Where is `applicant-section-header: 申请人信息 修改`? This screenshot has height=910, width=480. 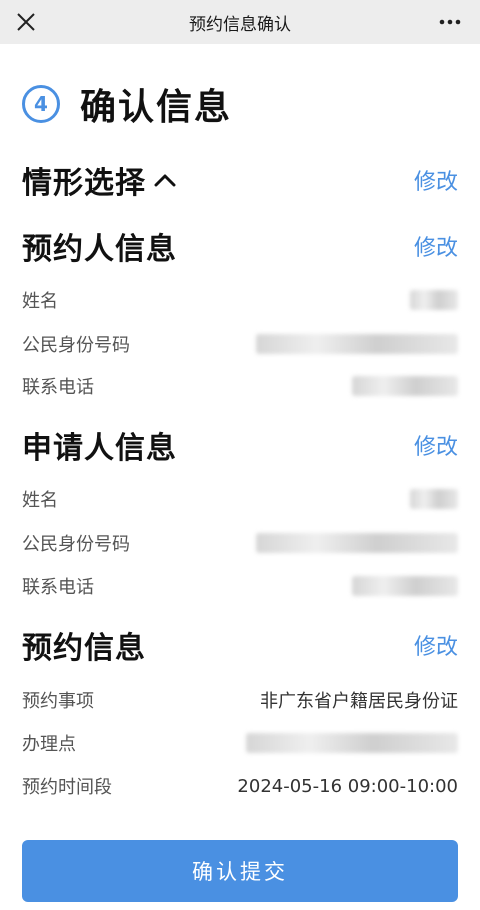 applicant-section-header: 申请人信息 修改 is located at coordinates (240, 445).